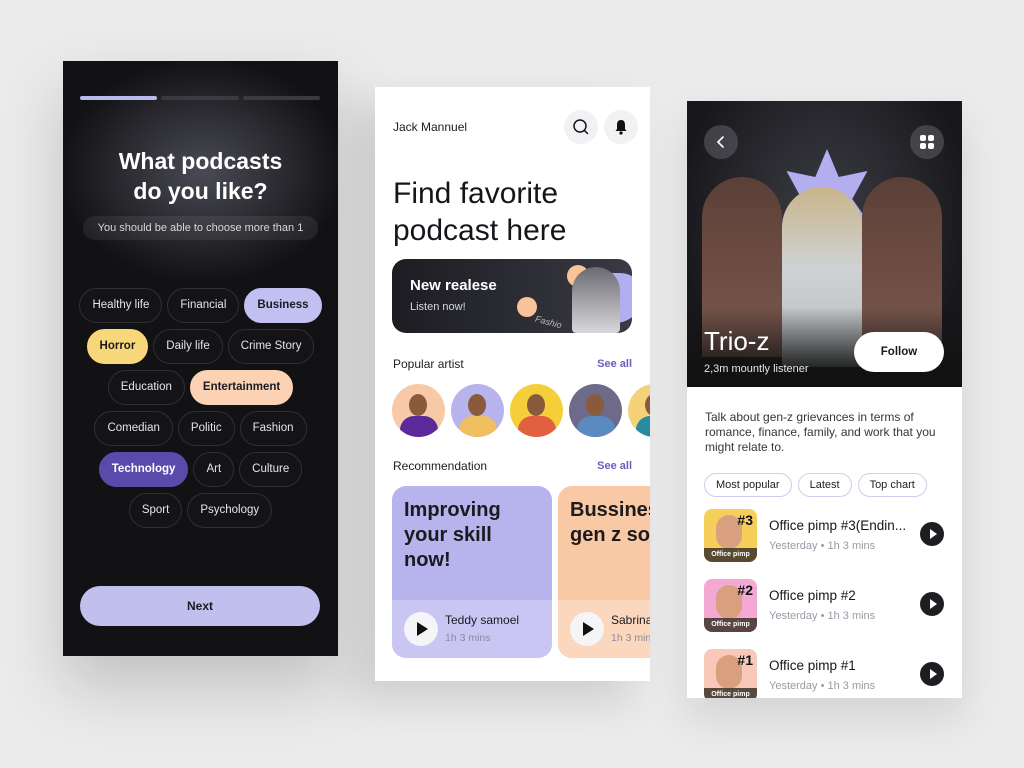 This screenshot has height=768, width=1024. I want to click on chip-education: Education, so click(146, 387).